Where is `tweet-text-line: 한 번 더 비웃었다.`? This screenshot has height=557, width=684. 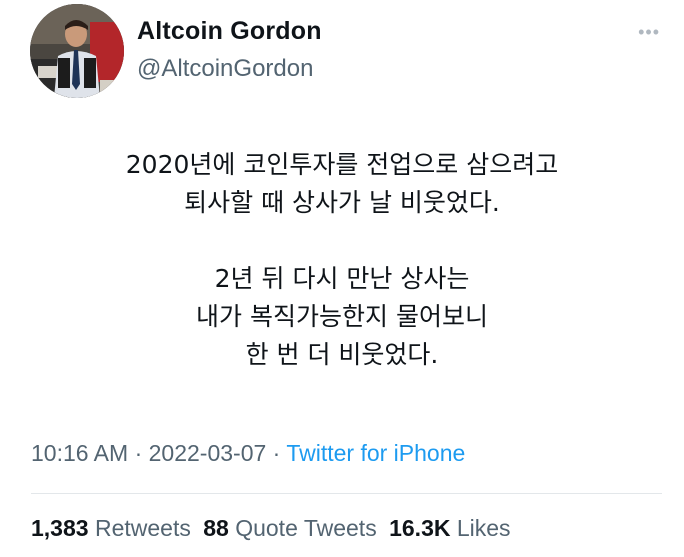
tweet-text-line: 한 번 더 비웃었다. is located at coordinates (342, 354).